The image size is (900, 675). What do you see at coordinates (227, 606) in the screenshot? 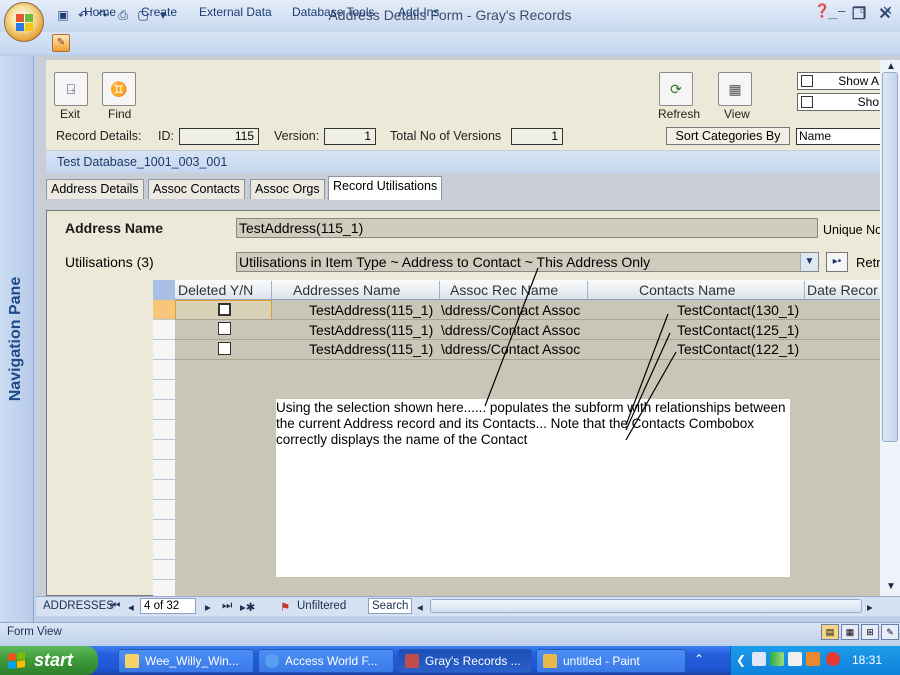
I see `last-record-icon: ⏭` at bounding box center [227, 606].